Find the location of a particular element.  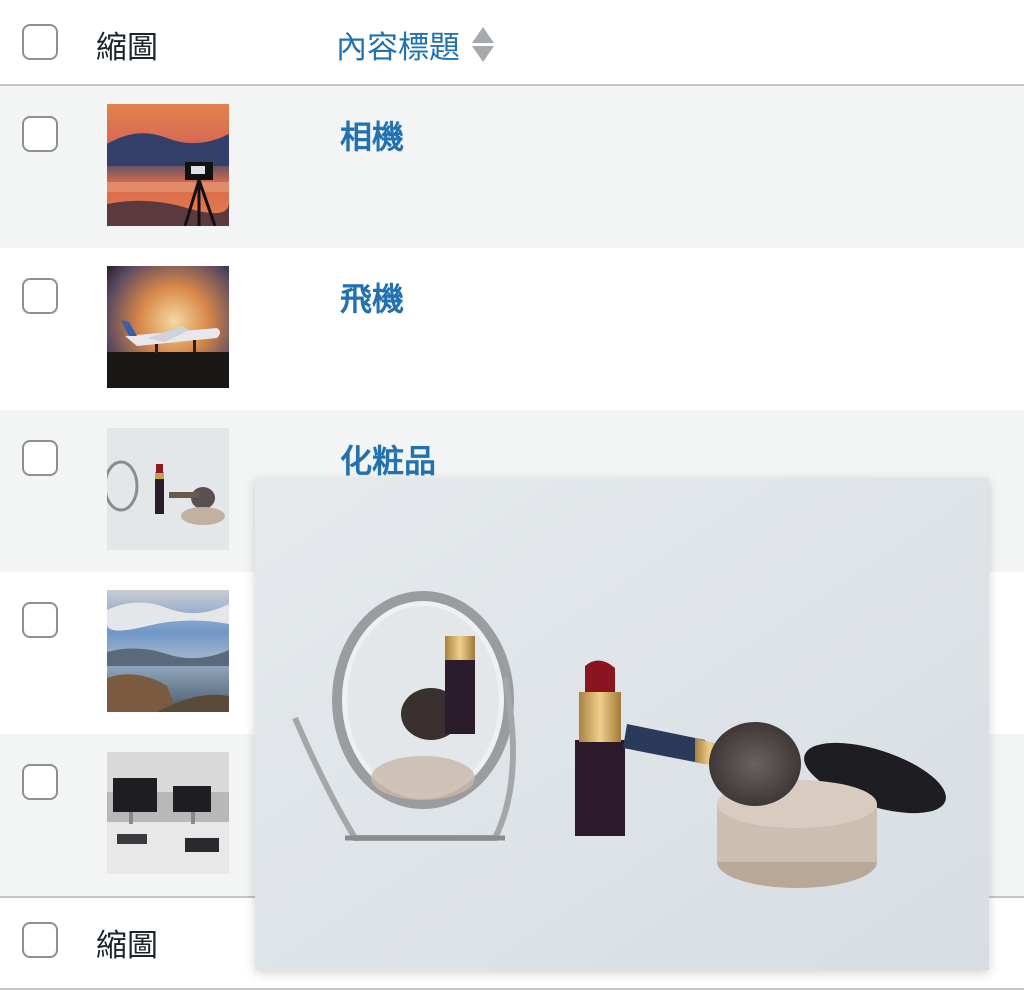

sort-ascending-icon is located at coordinates (483, 35).